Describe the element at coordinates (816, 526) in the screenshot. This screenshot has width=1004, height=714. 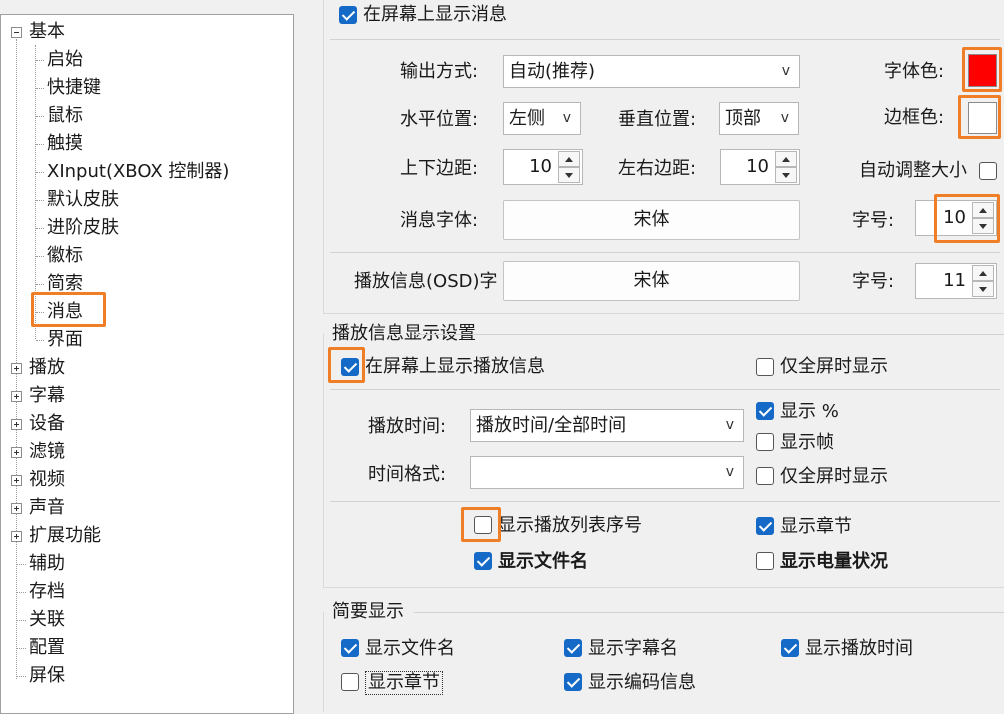
I see `show-chapter-label: 显示章节` at that location.